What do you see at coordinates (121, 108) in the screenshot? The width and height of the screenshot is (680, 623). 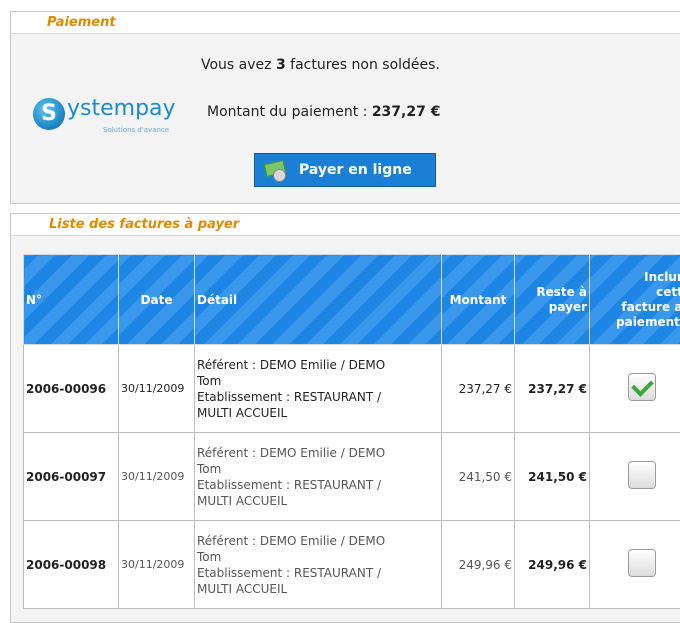 I see `systempay-logo-word: ystempay` at bounding box center [121, 108].